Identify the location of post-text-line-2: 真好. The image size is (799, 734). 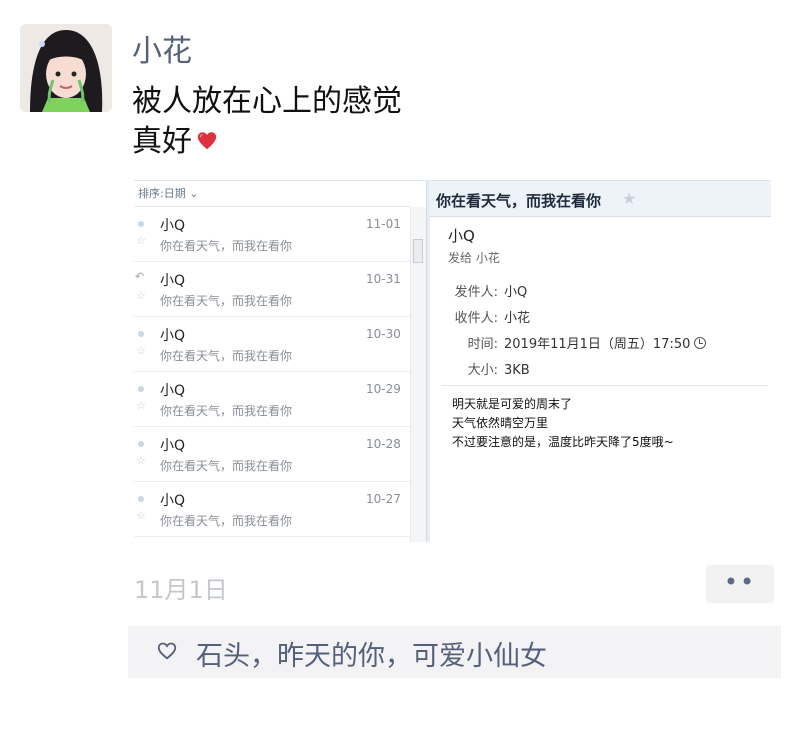
(162, 141).